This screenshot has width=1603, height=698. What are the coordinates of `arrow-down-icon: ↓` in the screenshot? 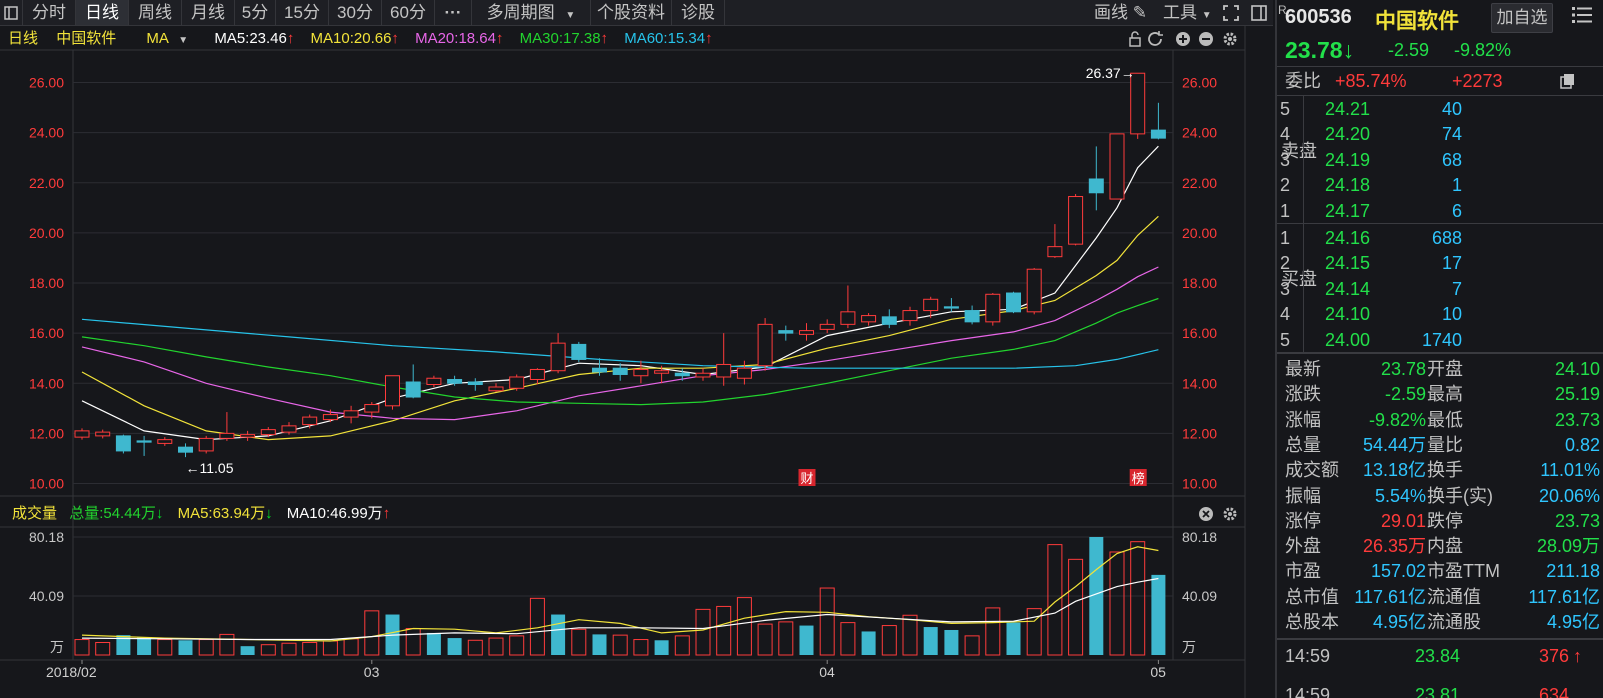 It's located at (1348, 50).